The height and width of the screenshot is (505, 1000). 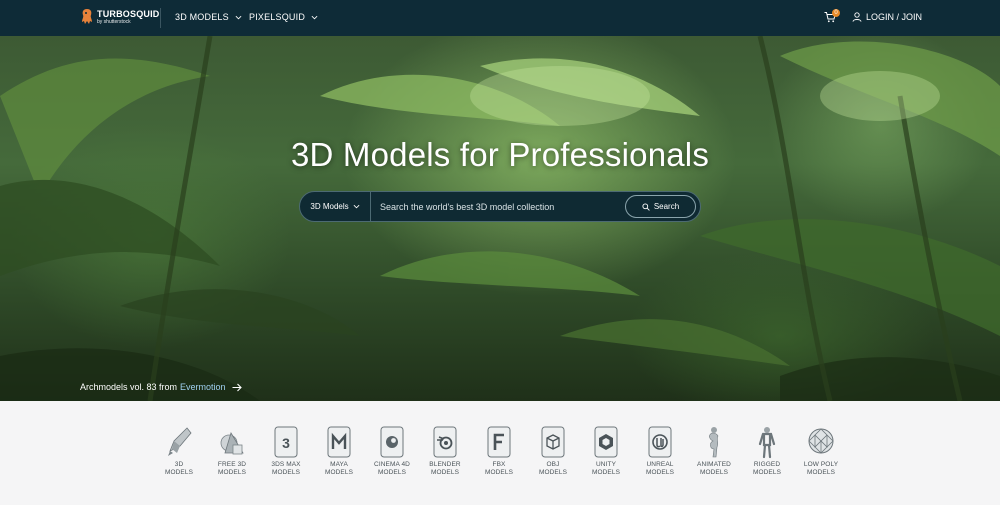 I want to click on category-line1: 3D, so click(x=179, y=464).